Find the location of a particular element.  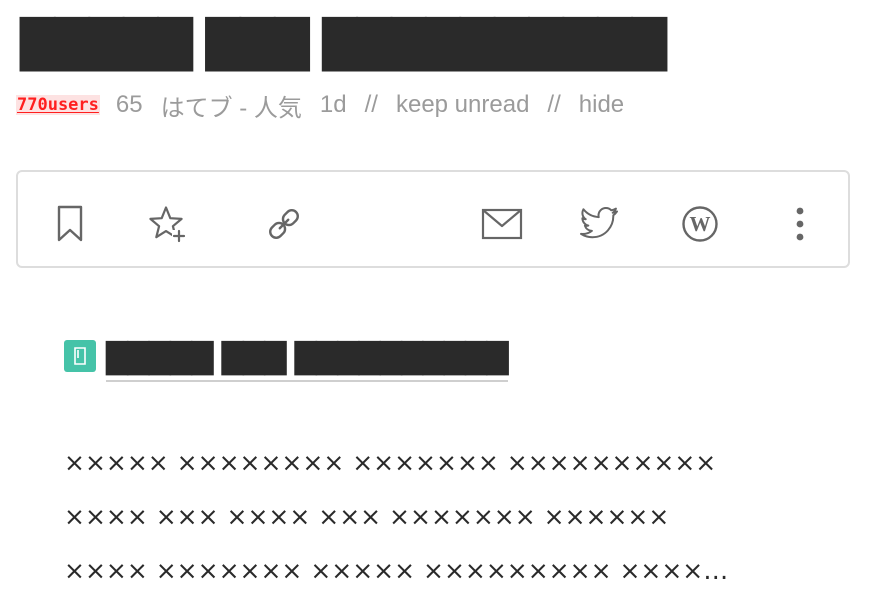

copy-link-button is located at coordinates (284, 224).